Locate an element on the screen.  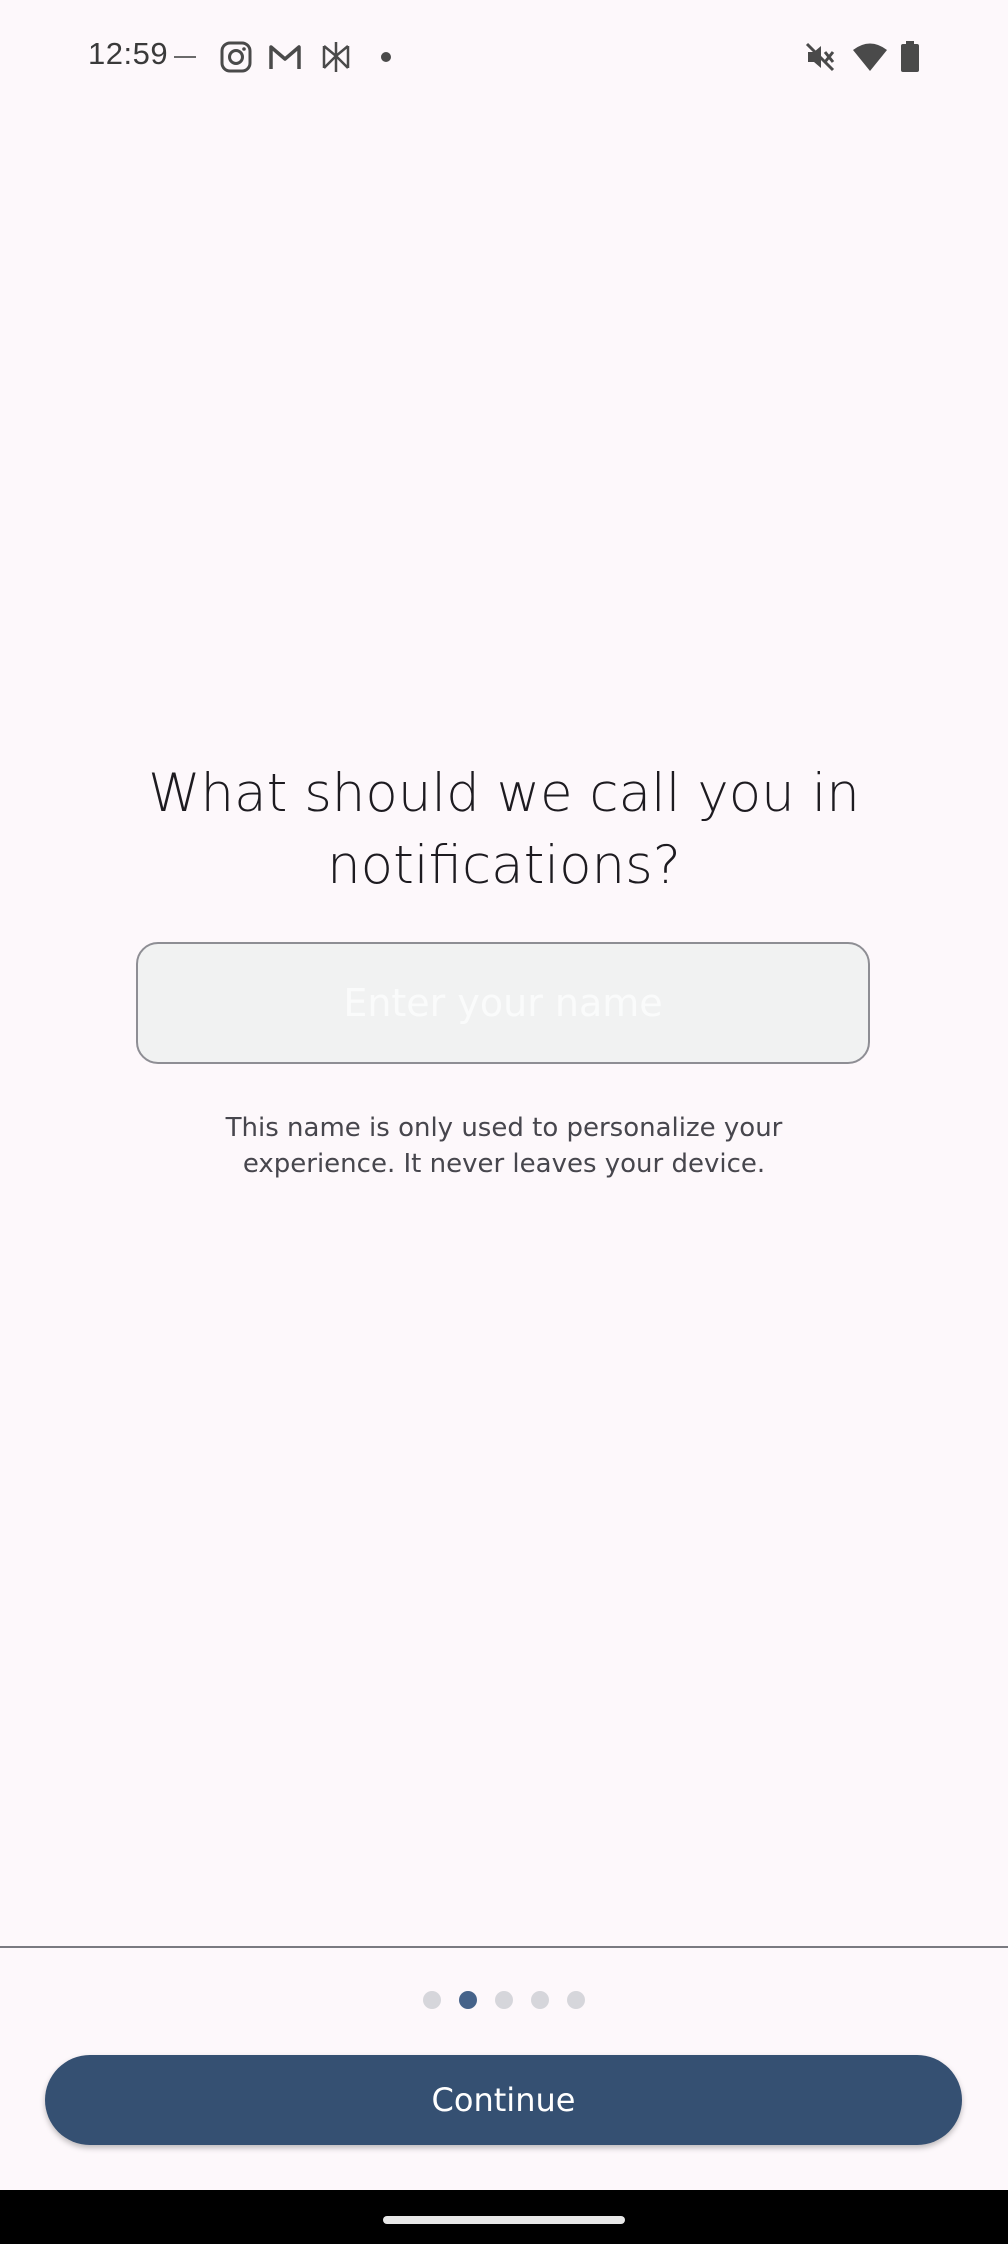
instagram-icon is located at coordinates (236, 57).